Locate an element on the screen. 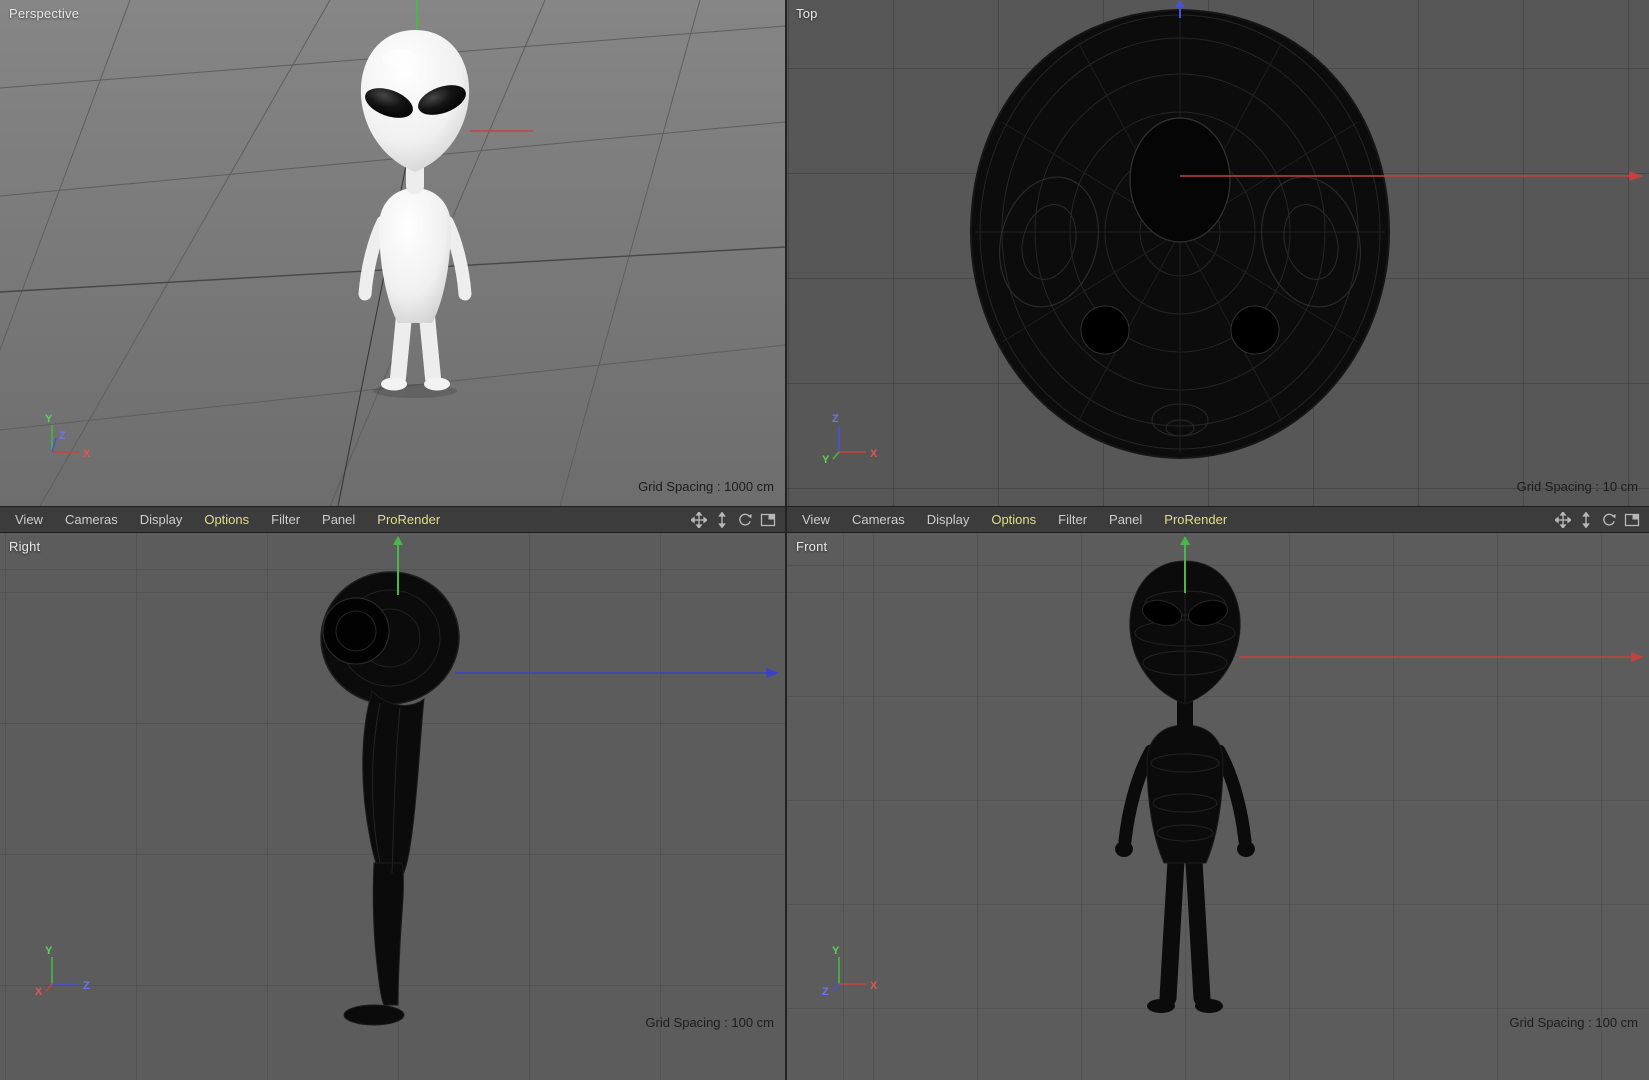  viewport-divider is located at coordinates (786, 540).